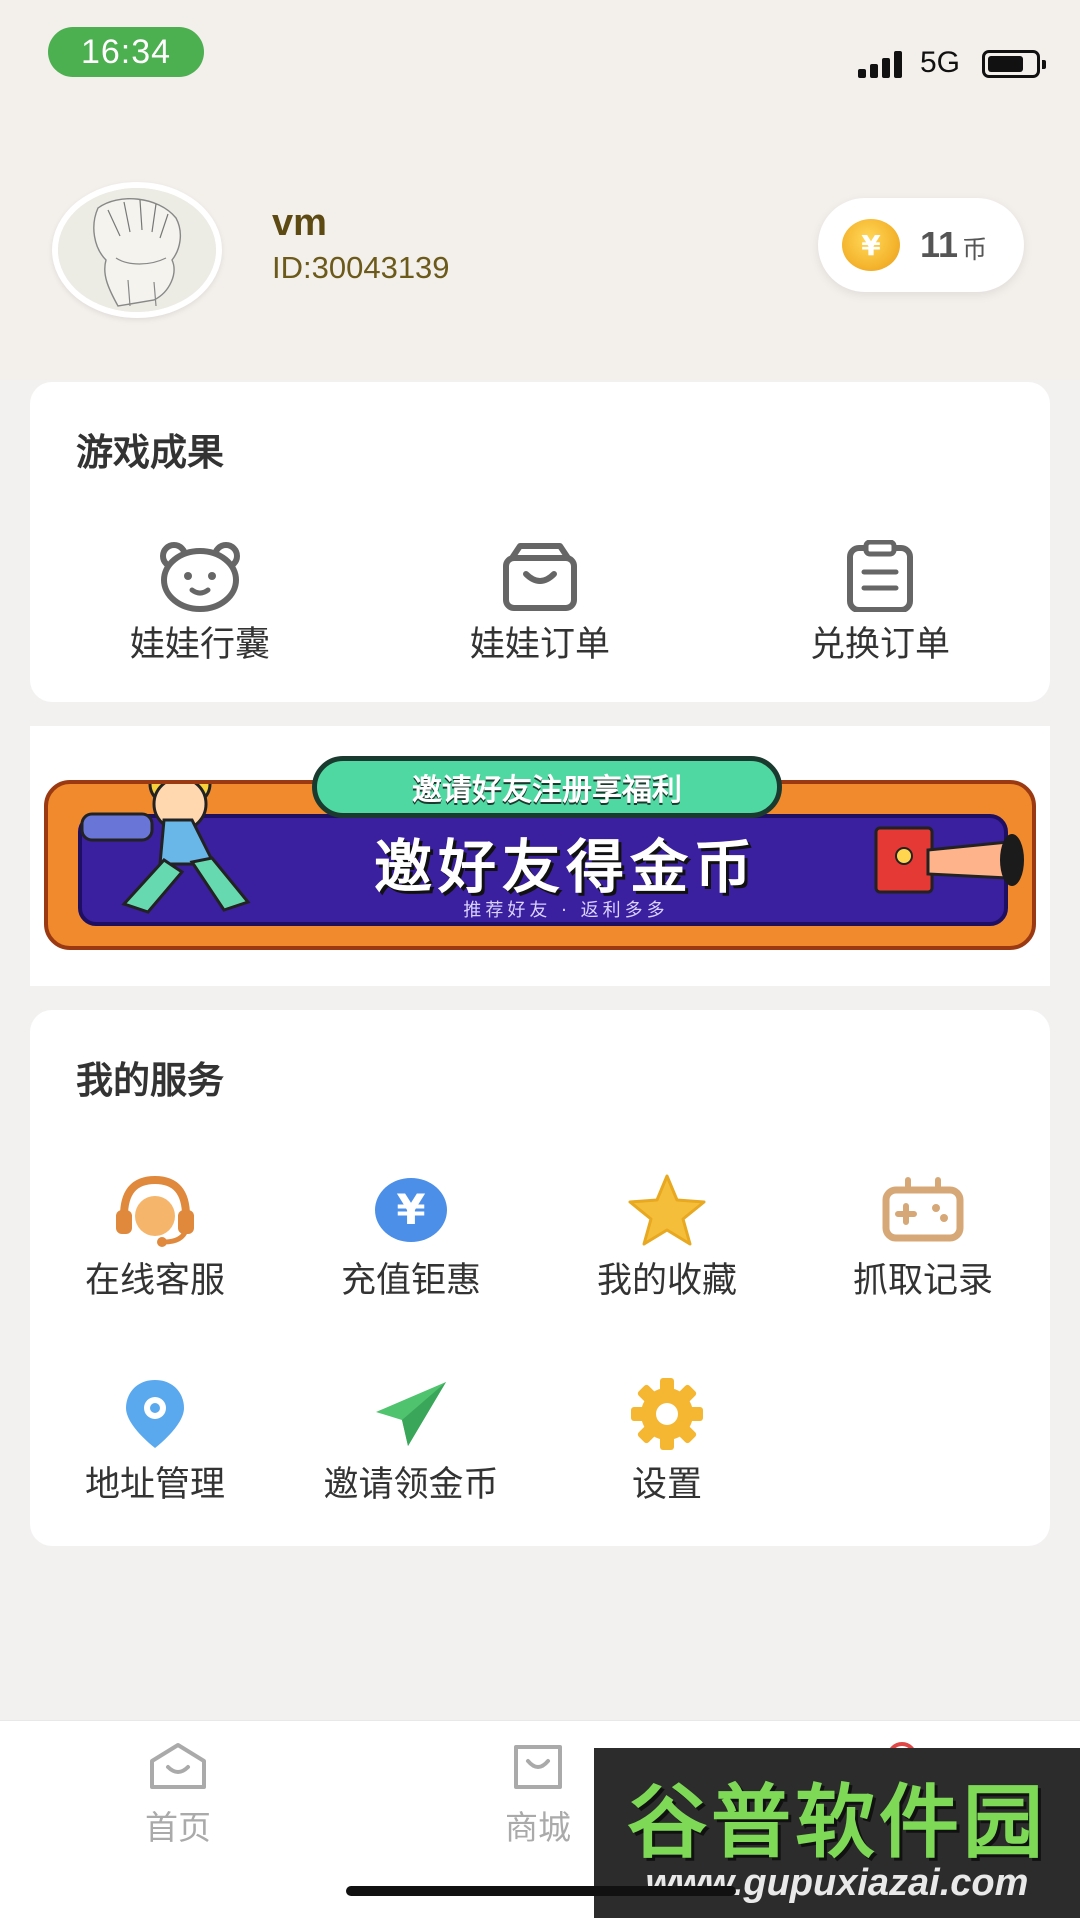  Describe the element at coordinates (154, 1281) in the screenshot. I see `service-label: 在线客服` at that location.